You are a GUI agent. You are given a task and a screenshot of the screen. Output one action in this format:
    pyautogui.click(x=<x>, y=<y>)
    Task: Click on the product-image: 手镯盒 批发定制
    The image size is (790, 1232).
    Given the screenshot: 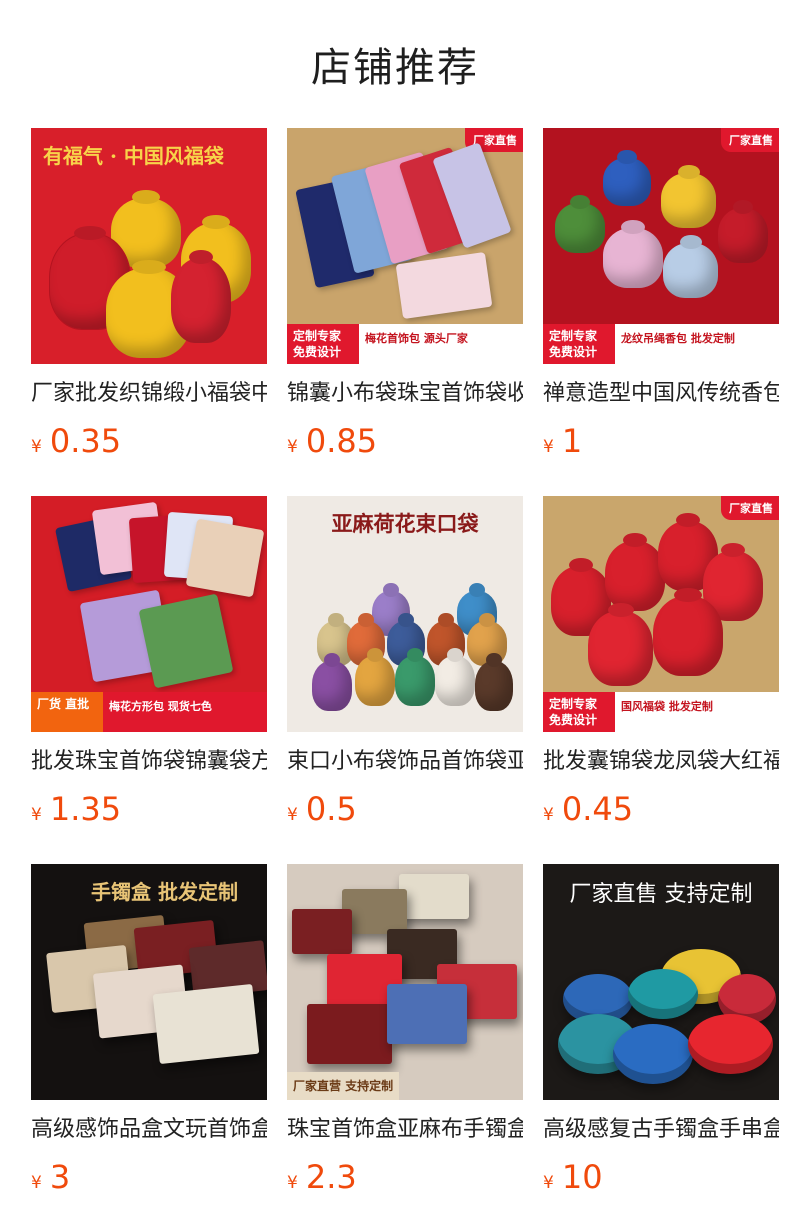 What is the action you would take?
    pyautogui.click(x=149, y=982)
    